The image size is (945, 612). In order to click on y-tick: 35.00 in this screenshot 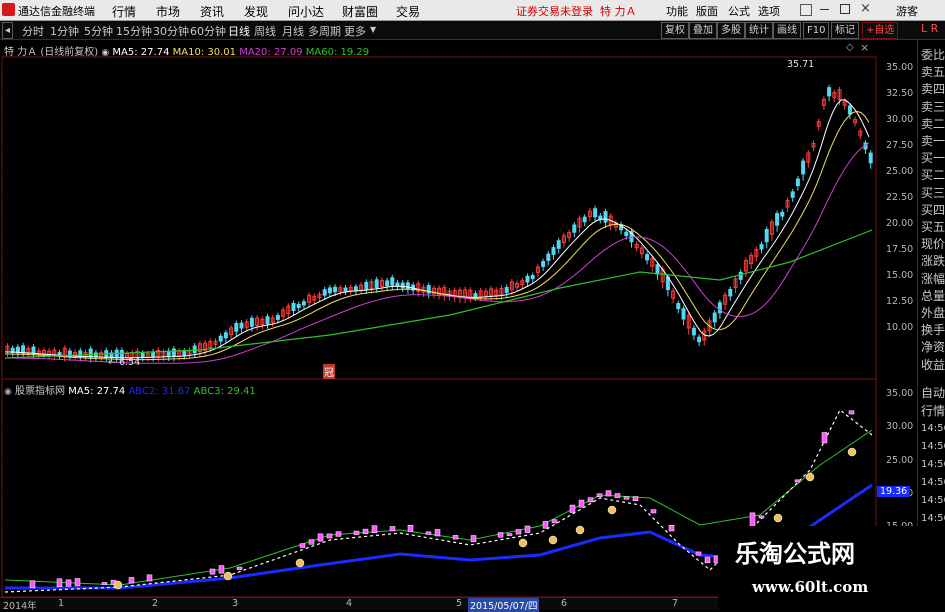, I will do `click(900, 67)`.